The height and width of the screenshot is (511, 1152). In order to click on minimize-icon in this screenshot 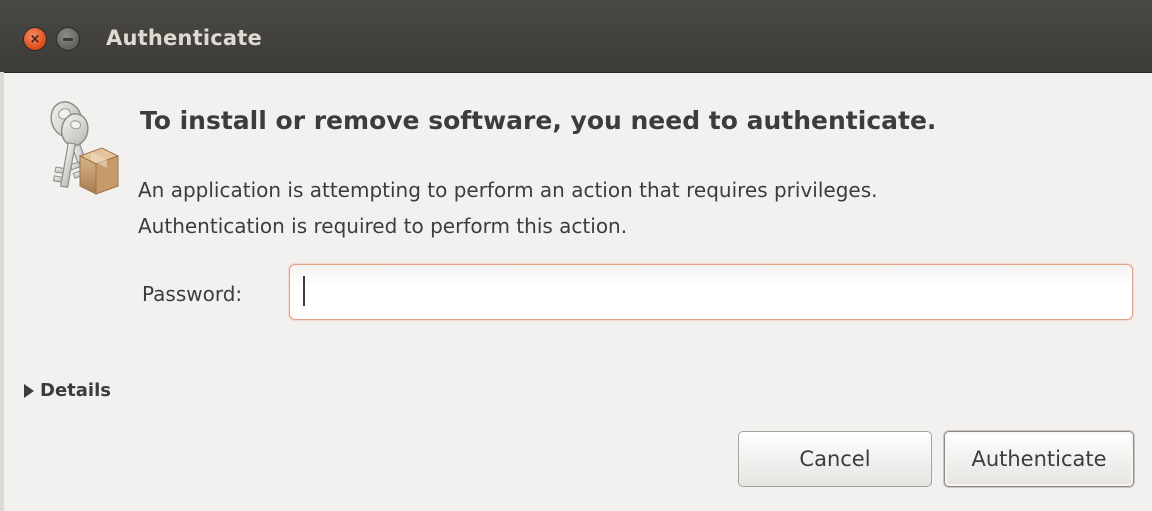, I will do `click(68, 39)`.